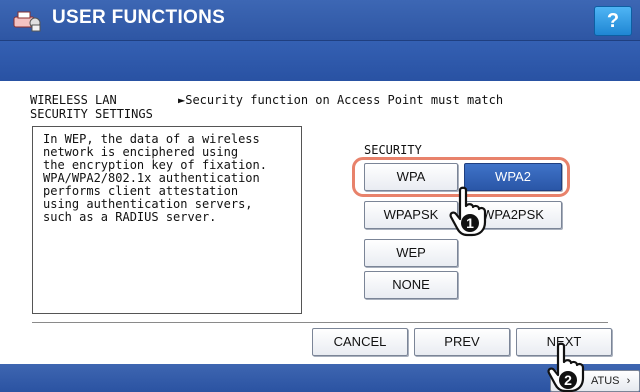 This screenshot has width=640, height=392. What do you see at coordinates (411, 285) in the screenshot?
I see `none-button: NONE` at bounding box center [411, 285].